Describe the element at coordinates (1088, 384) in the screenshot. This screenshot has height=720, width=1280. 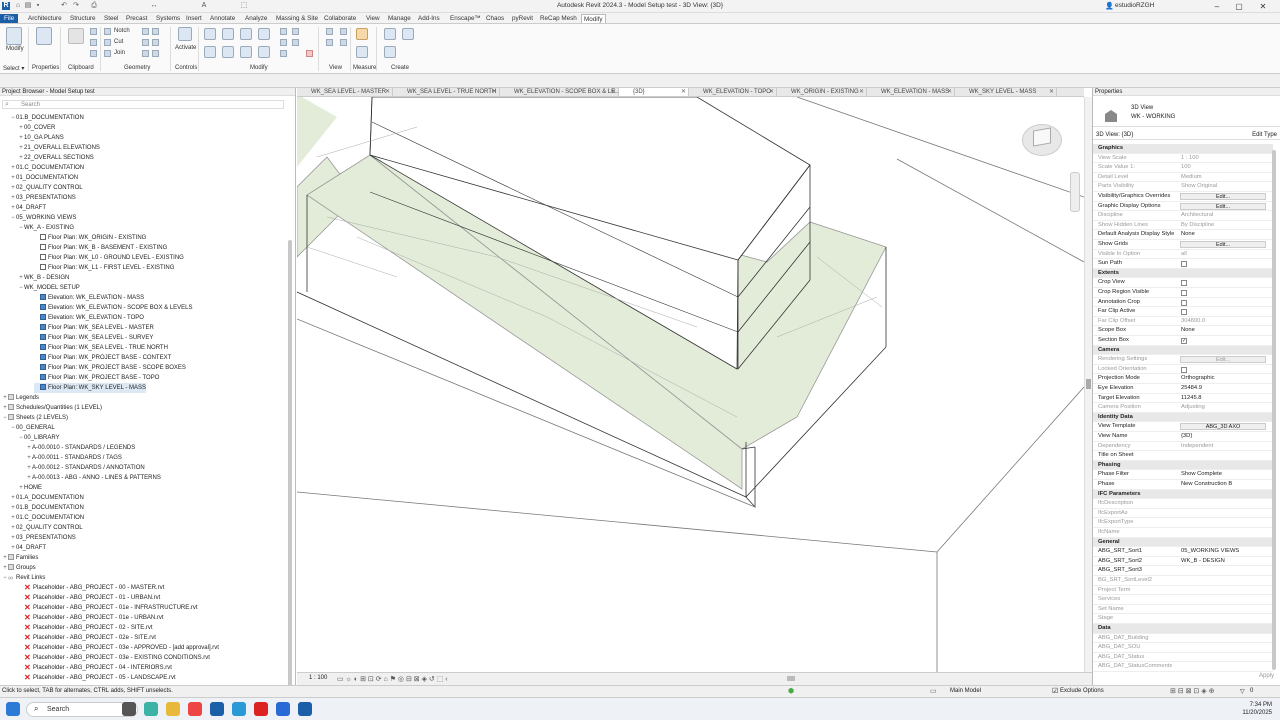
I see `view-scroll-thumb` at that location.